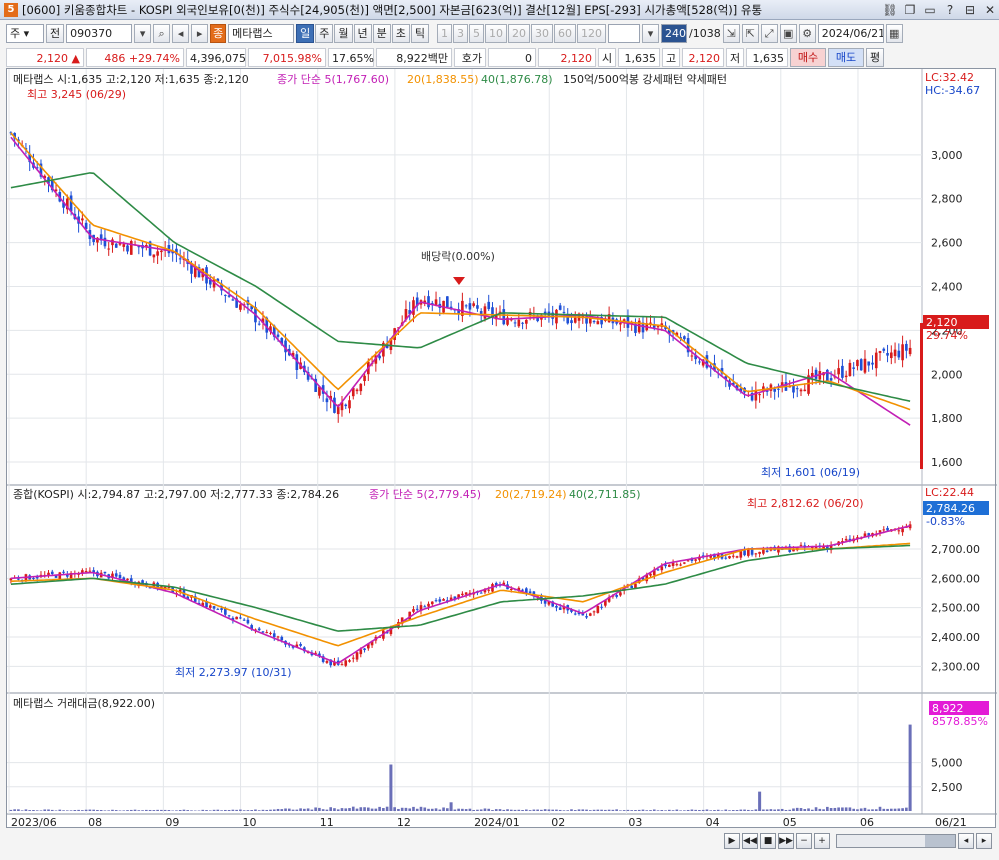 This screenshot has height=860, width=999. I want to click on code-dropdown-icon: ▾, so click(143, 33).